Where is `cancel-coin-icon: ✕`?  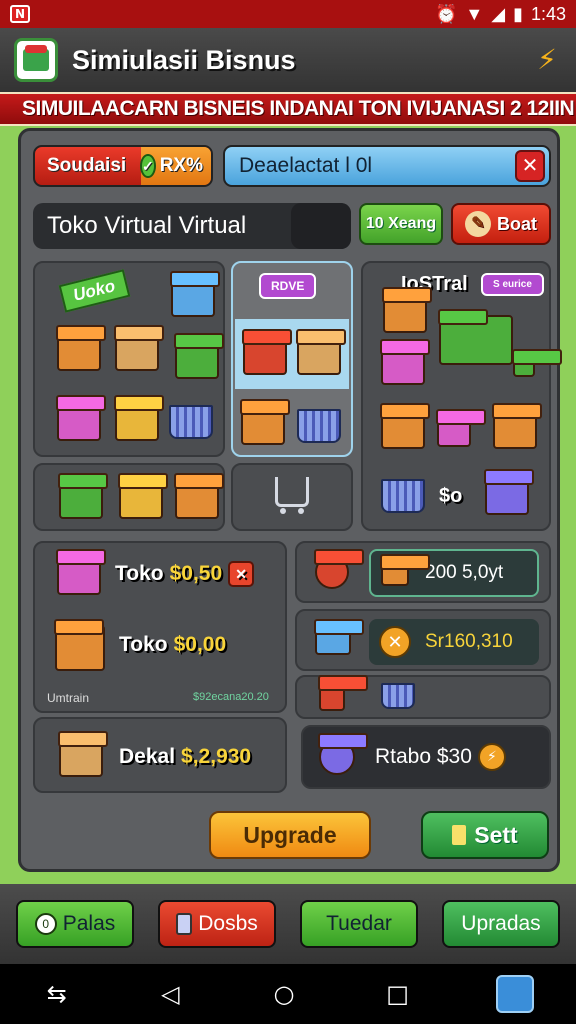 cancel-coin-icon: ✕ is located at coordinates (395, 642).